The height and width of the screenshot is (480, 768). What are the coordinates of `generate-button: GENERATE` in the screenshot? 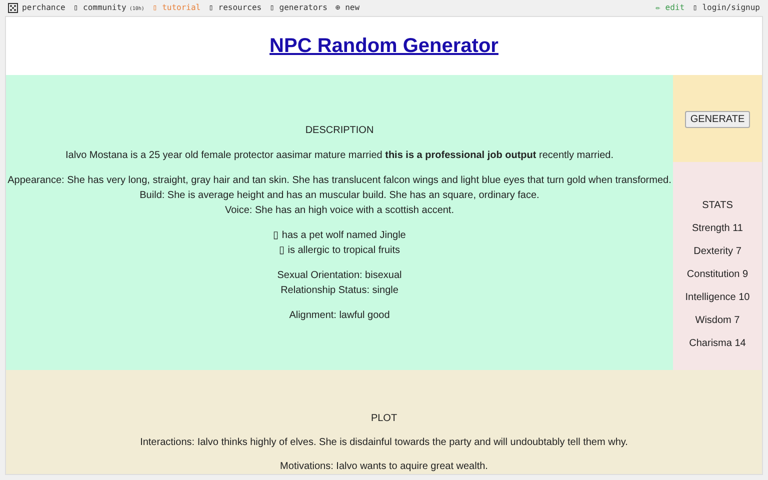 It's located at (717, 119).